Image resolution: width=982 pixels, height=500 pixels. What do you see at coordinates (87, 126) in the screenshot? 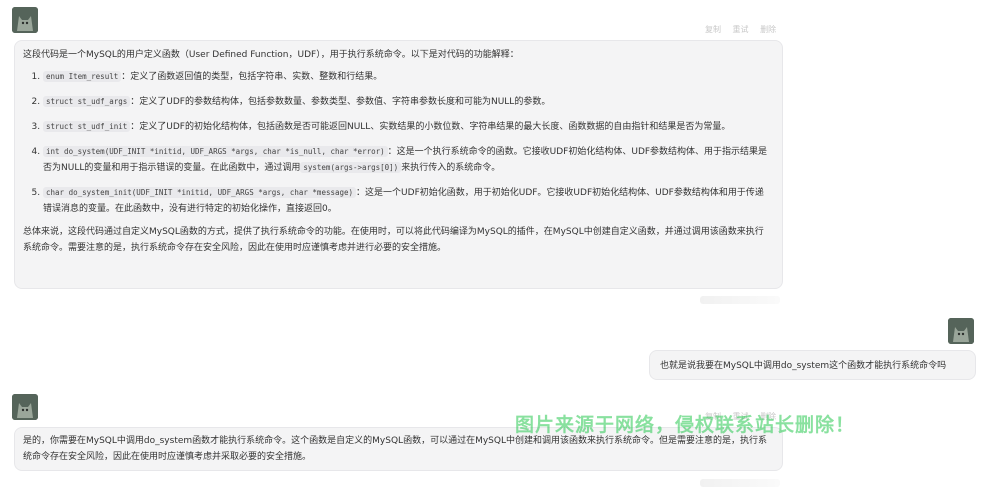
I see `code-snippet: struct st_udf_init` at bounding box center [87, 126].